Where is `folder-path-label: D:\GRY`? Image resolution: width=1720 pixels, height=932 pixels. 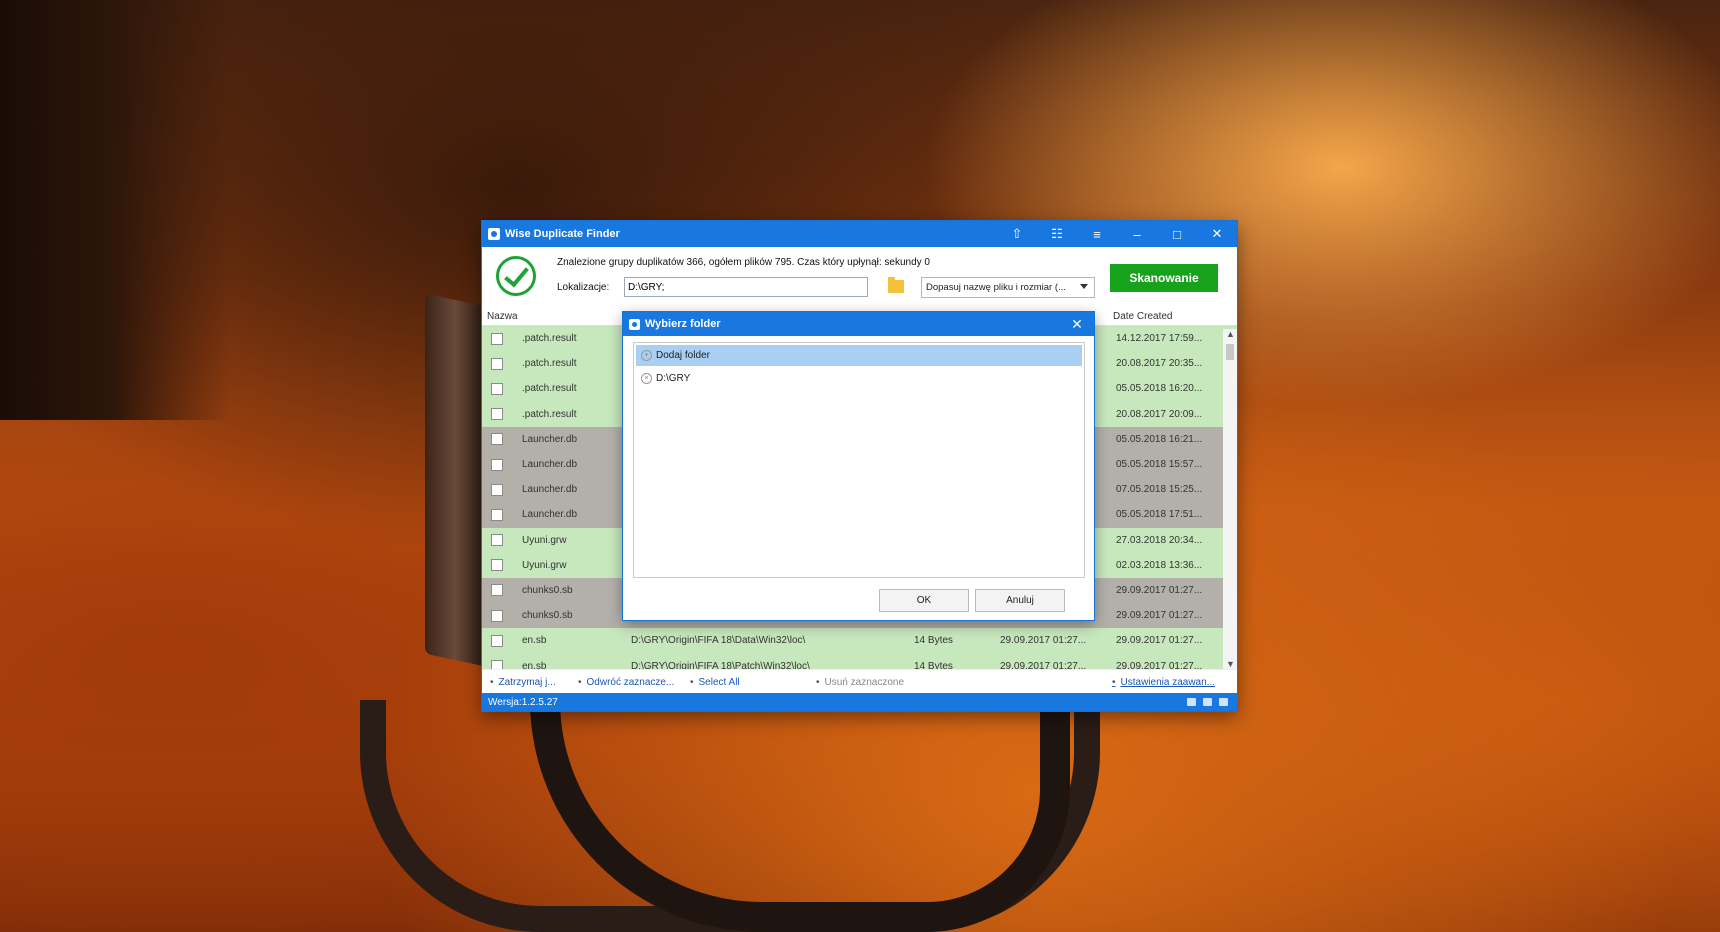
folder-path-label: D:\GRY is located at coordinates (673, 378).